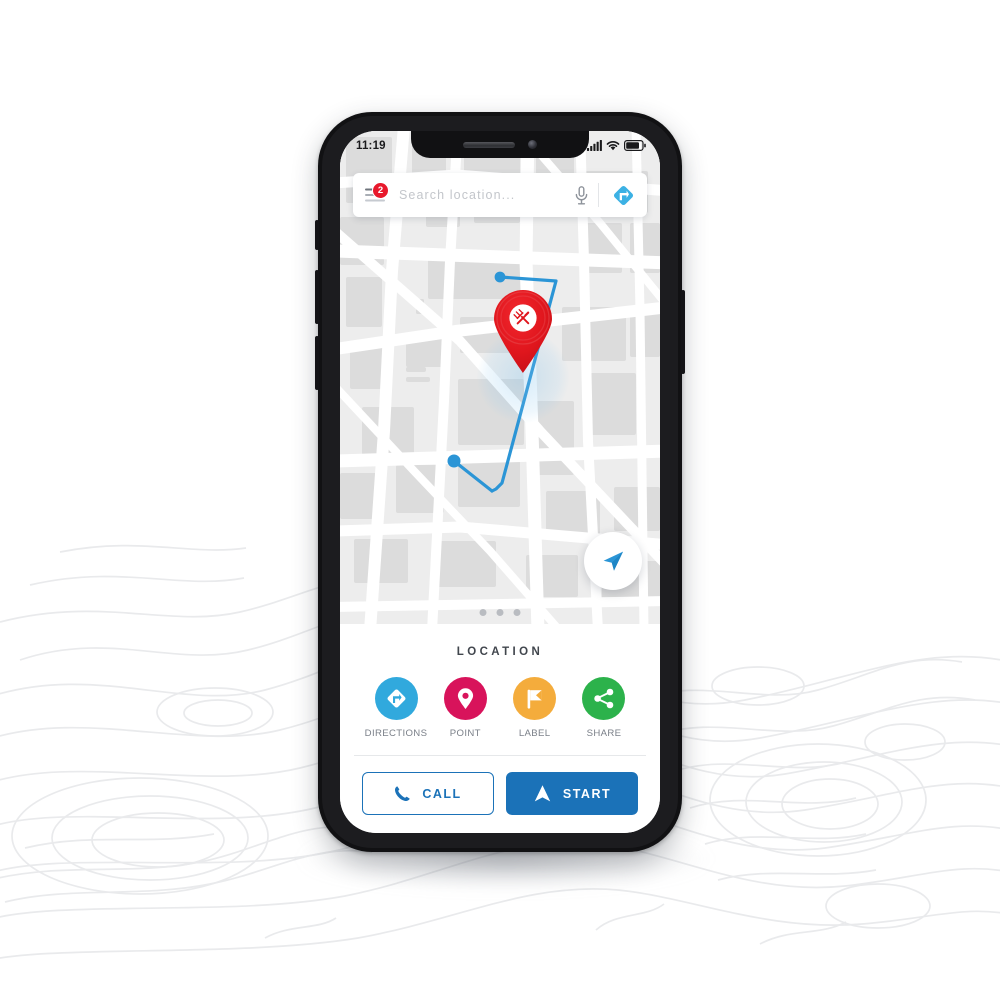 The image size is (1000, 989). I want to click on sheet-title: LOCATION, so click(500, 652).